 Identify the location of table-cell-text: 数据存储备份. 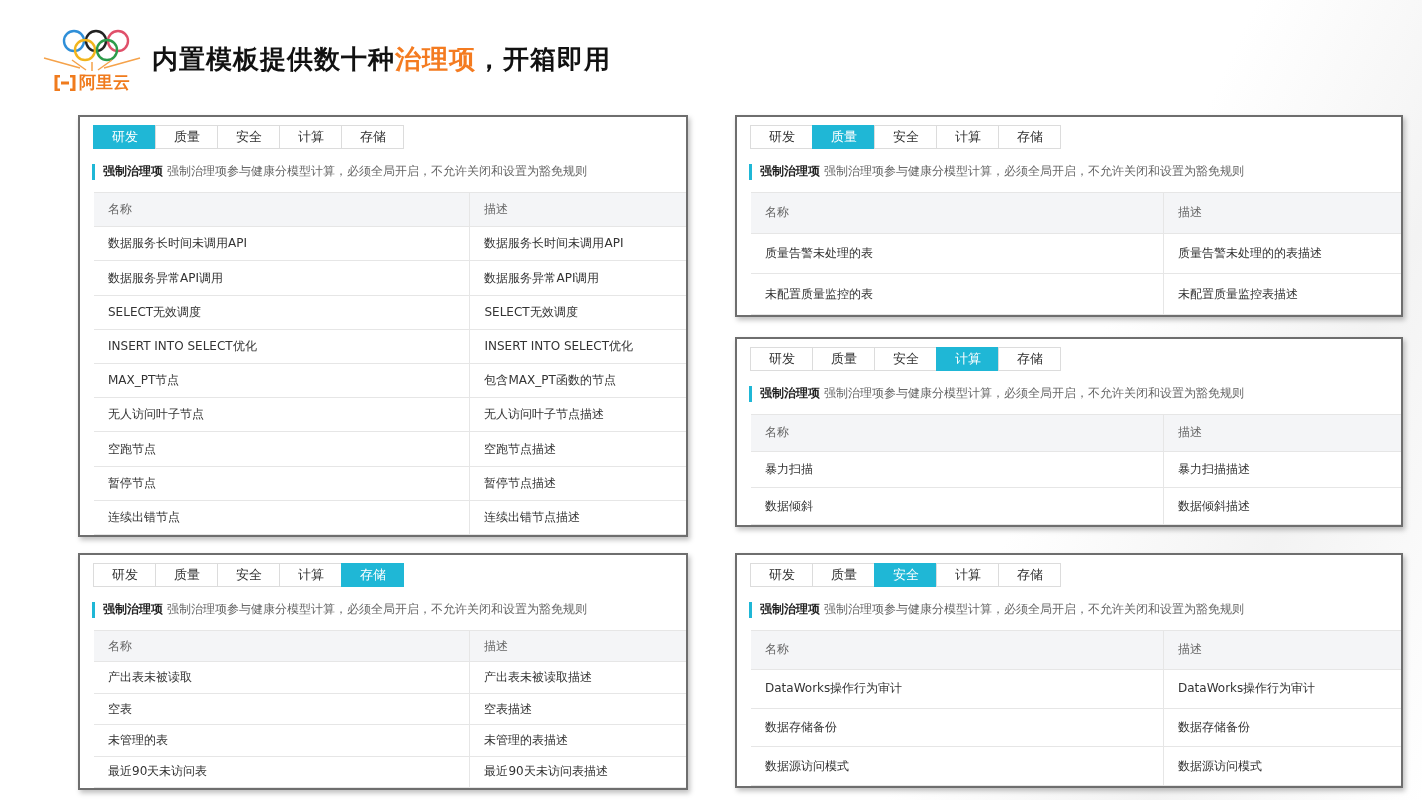
(801, 727).